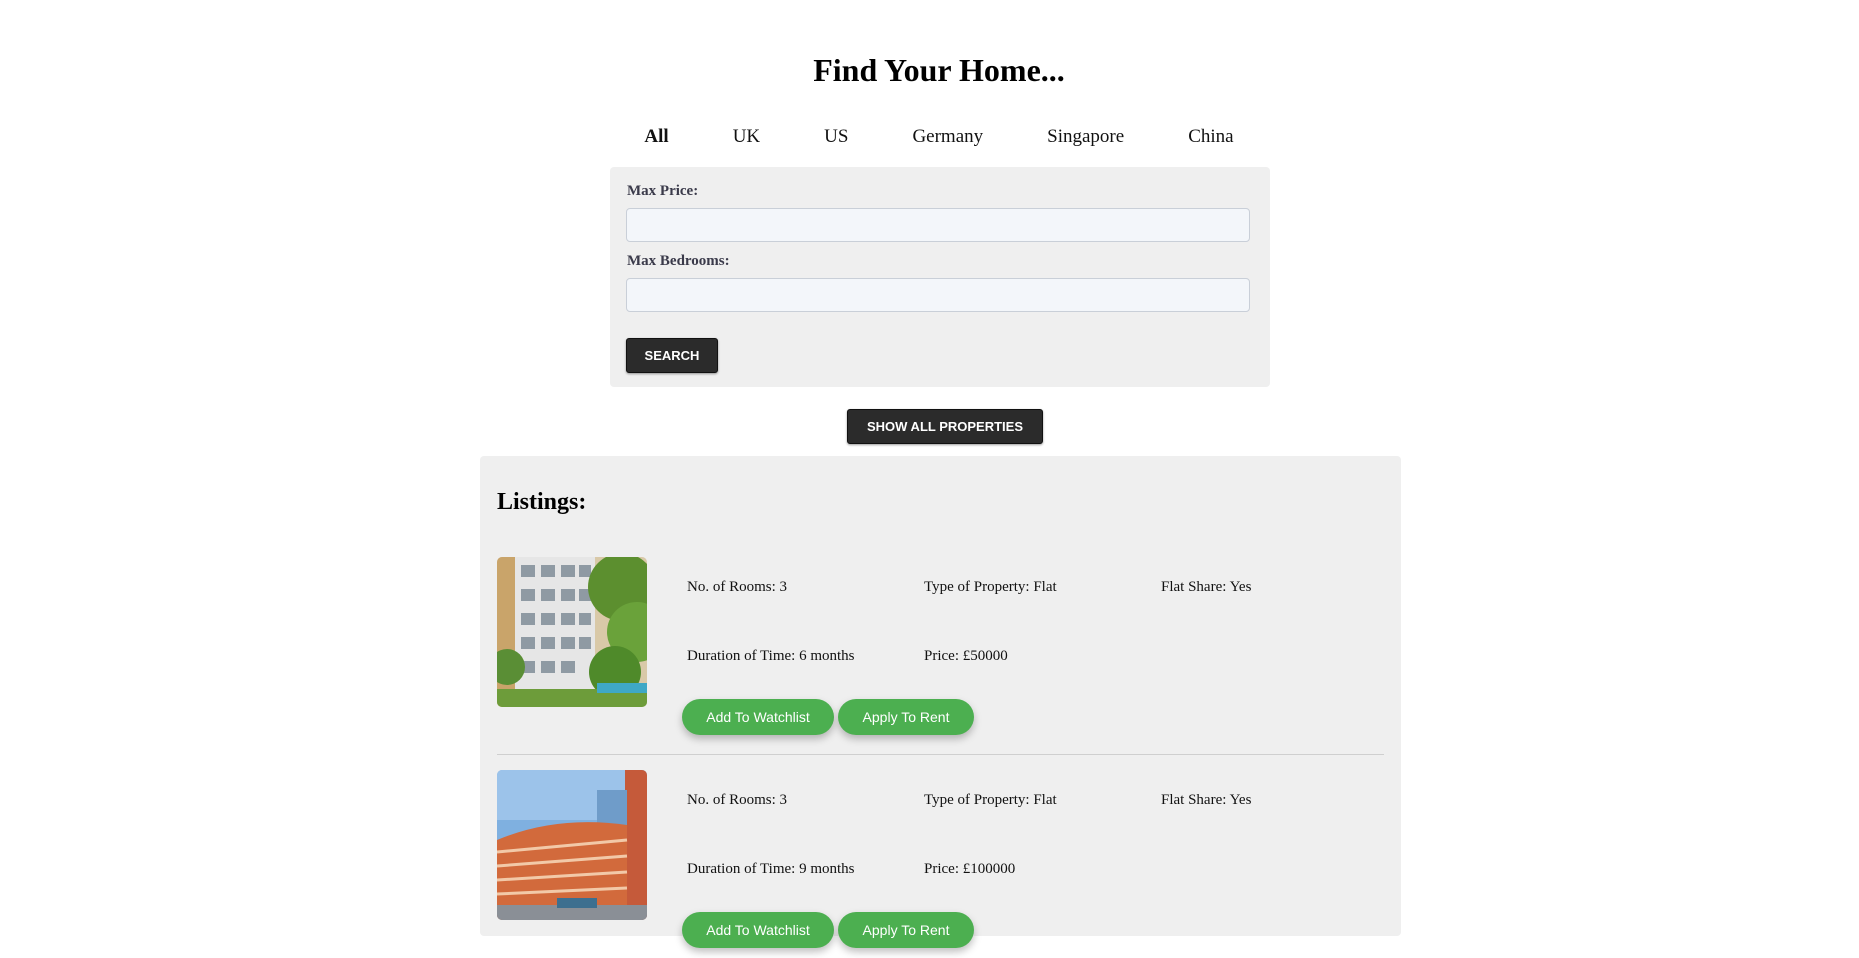  What do you see at coordinates (940, 277) in the screenshot?
I see `search-filter-panel: Max Price: Max Bedrooms: SEARCH` at bounding box center [940, 277].